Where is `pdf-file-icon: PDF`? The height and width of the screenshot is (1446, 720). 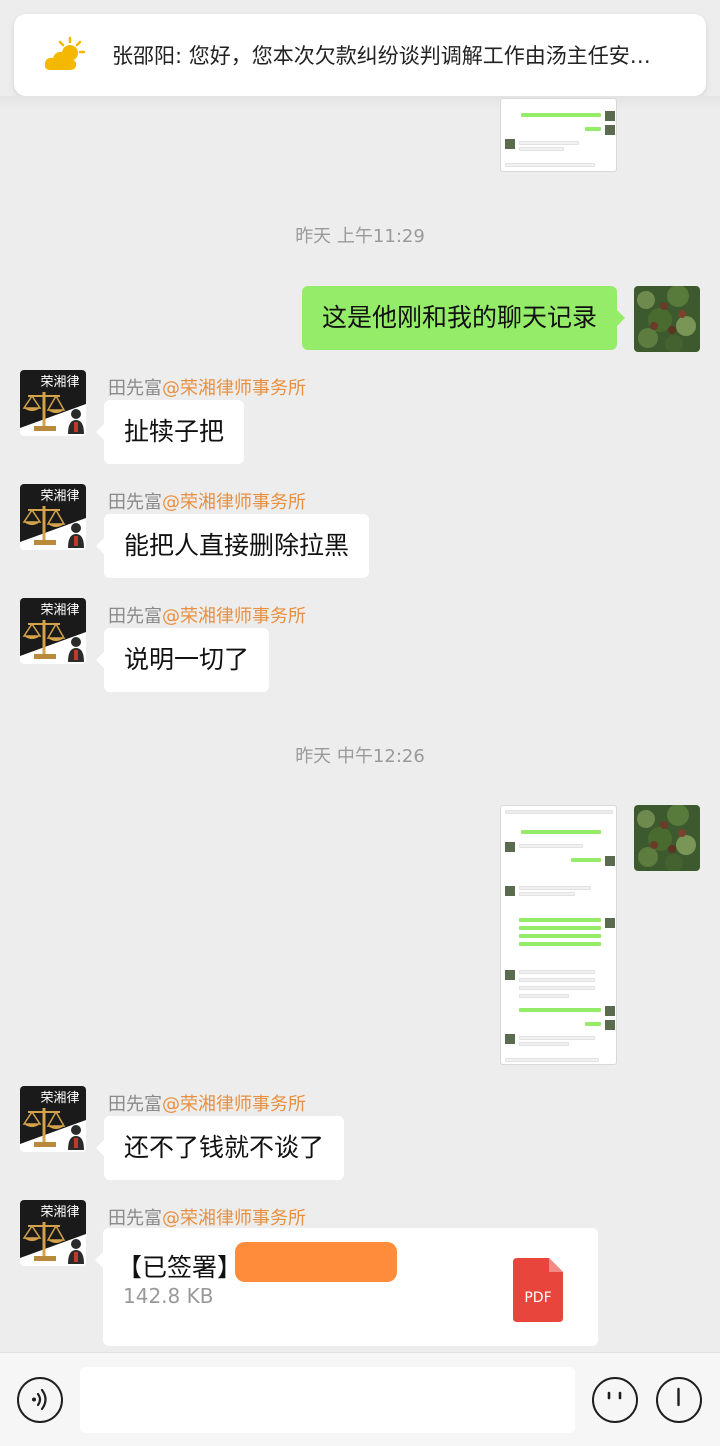
pdf-file-icon: PDF is located at coordinates (538, 1290).